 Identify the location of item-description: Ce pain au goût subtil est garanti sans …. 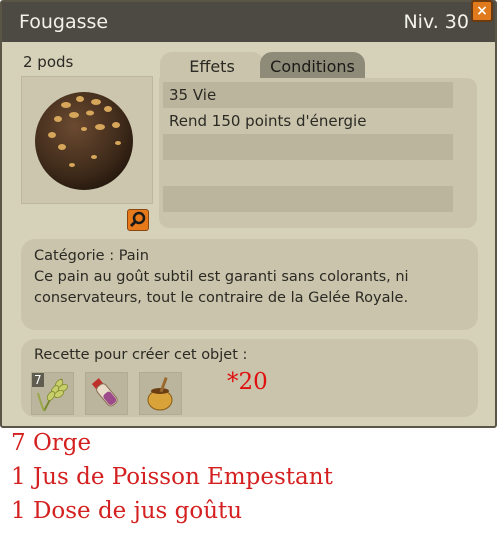
(221, 287).